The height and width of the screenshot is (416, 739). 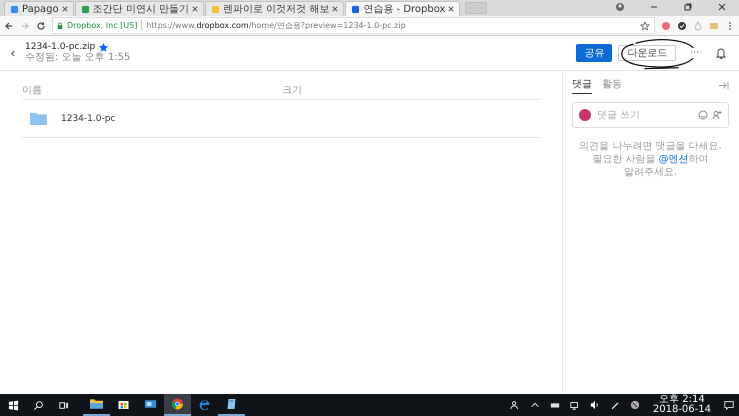 I want to click on task-view-icon, so click(x=63, y=405).